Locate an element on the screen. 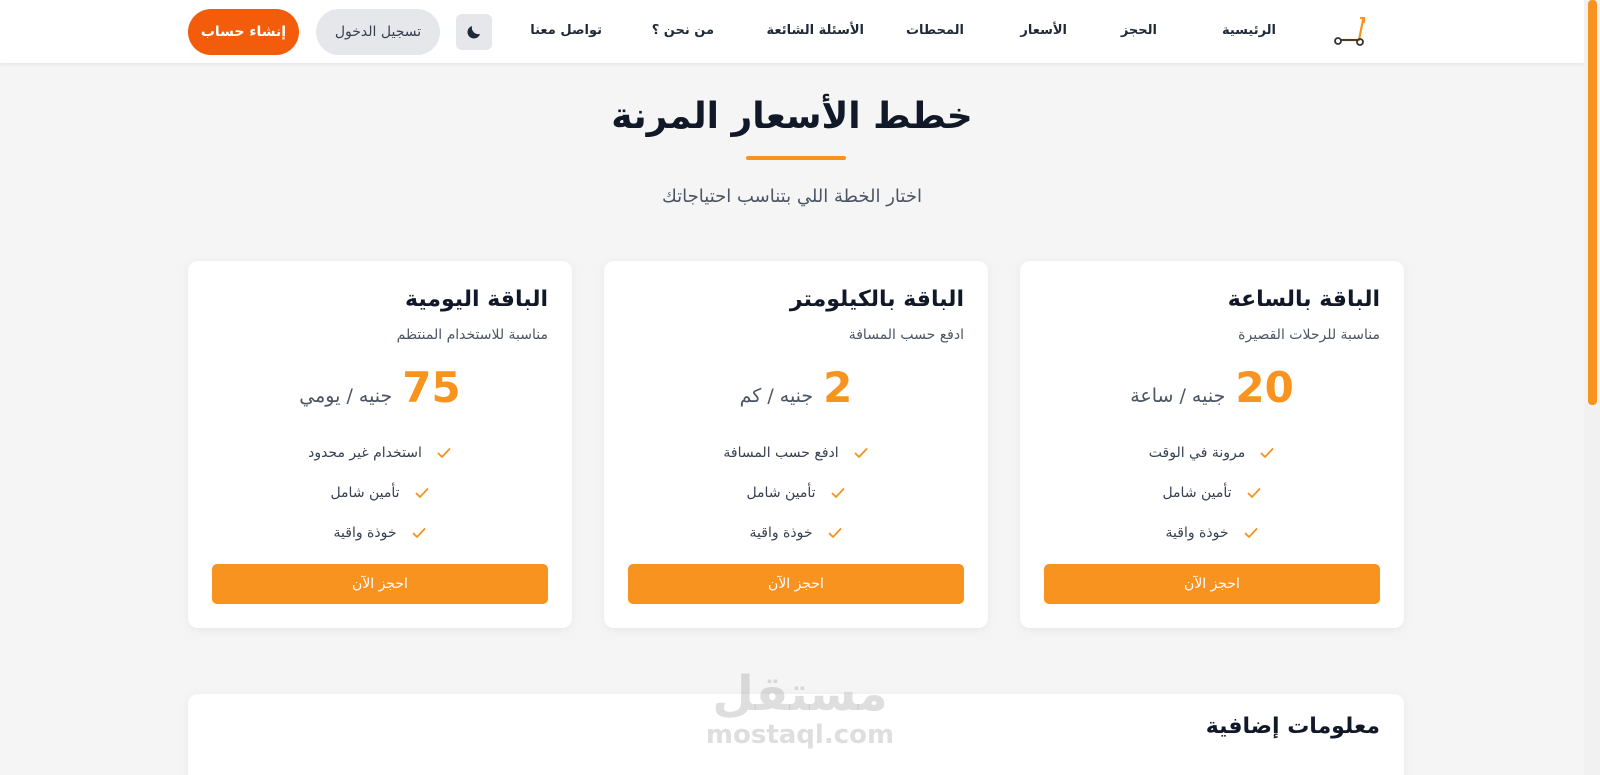 This screenshot has width=1600, height=775. moon-icon is located at coordinates (473, 32).